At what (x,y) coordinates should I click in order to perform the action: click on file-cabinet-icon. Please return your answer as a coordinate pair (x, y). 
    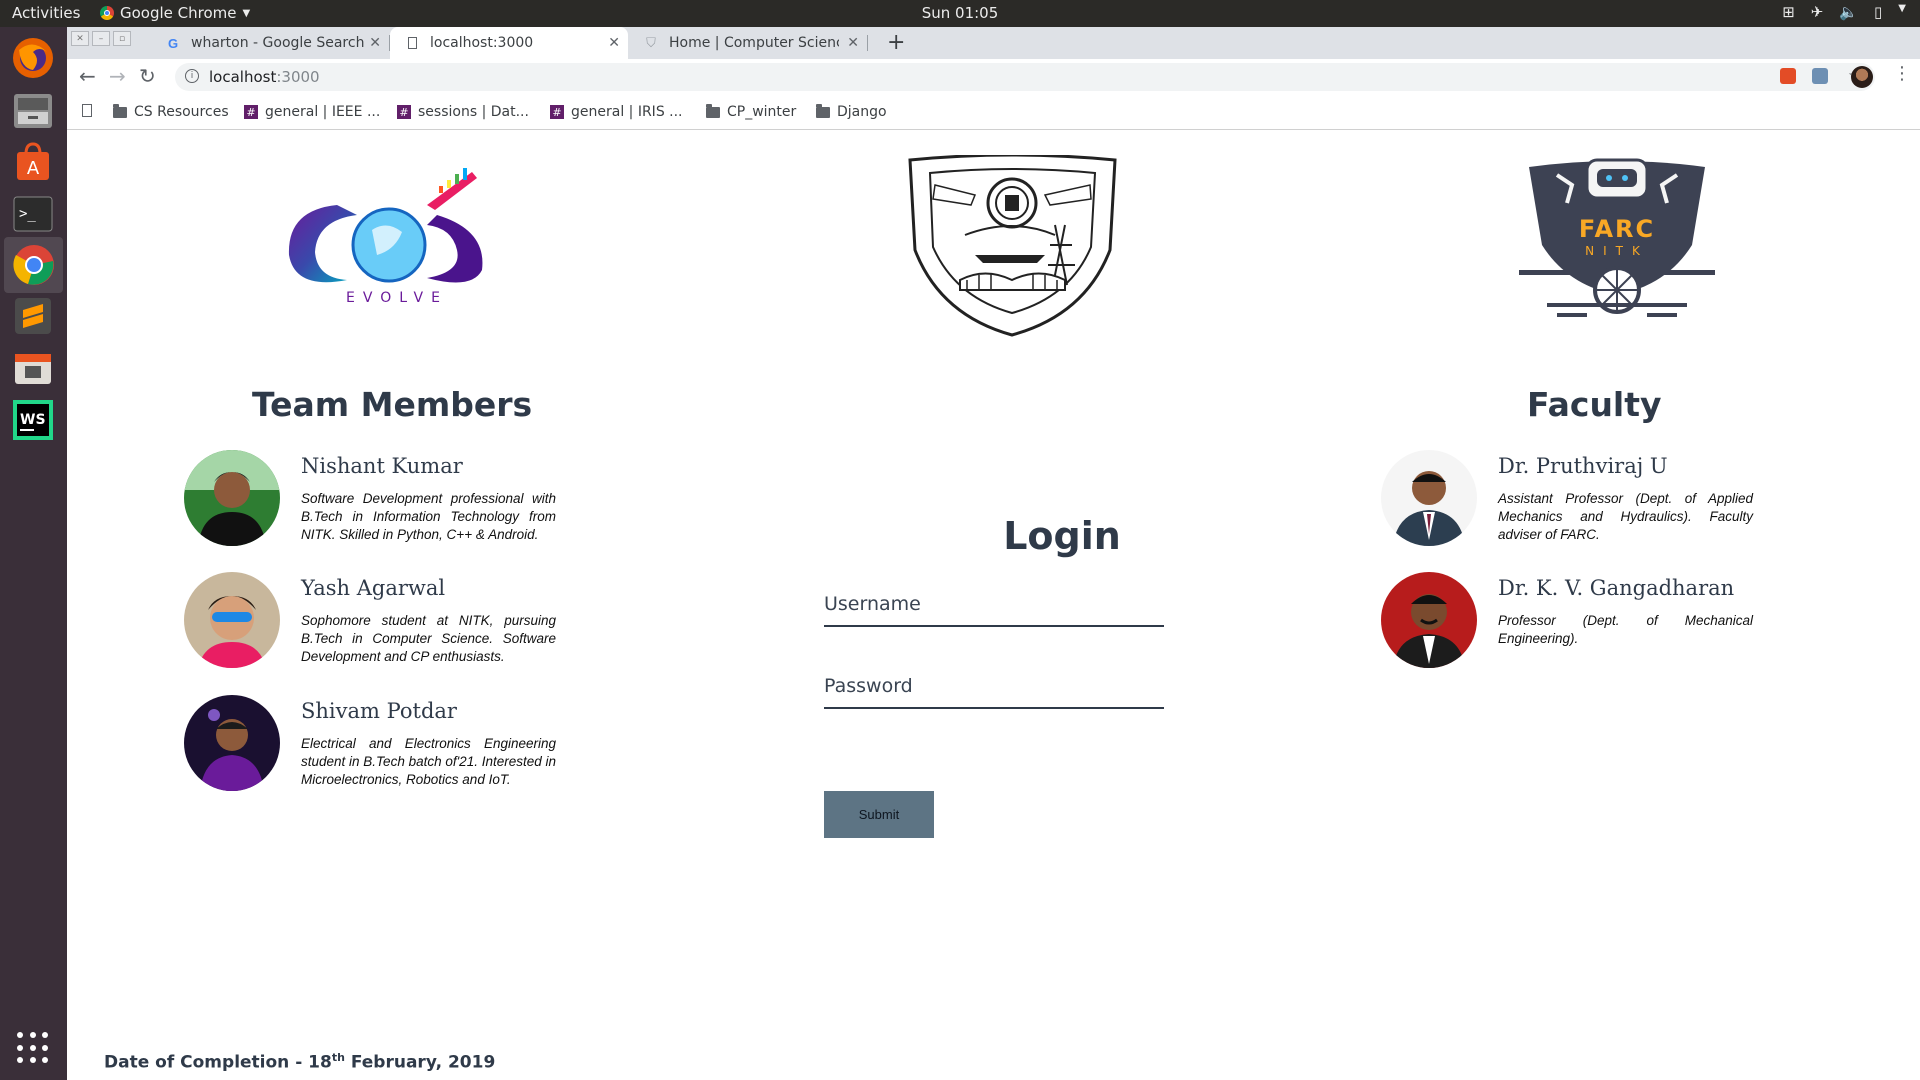
    Looking at the image, I should click on (33, 111).